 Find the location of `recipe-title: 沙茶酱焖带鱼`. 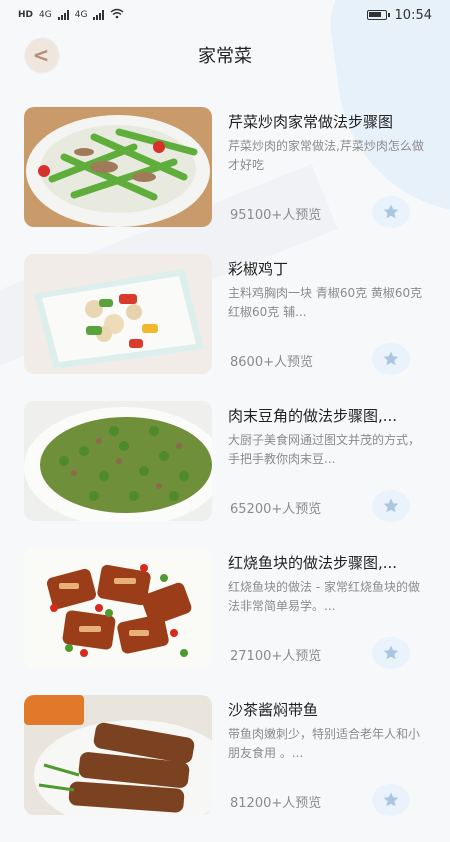

recipe-title: 沙茶酱焖带鱼 is located at coordinates (273, 710).